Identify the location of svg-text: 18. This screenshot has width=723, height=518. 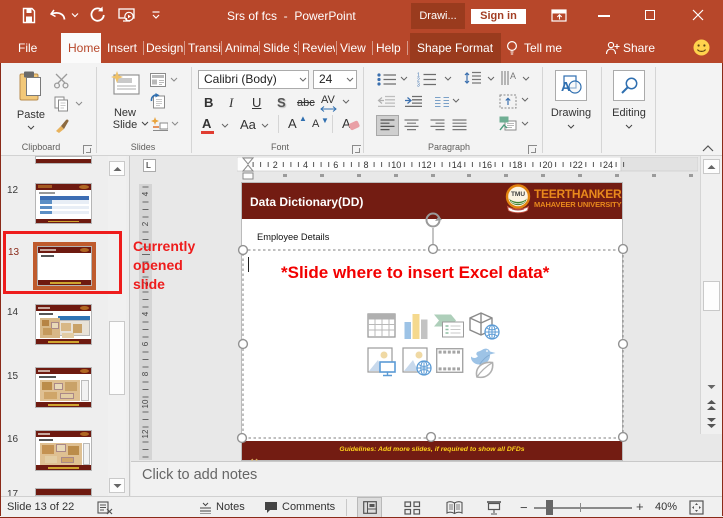
(517, 165).